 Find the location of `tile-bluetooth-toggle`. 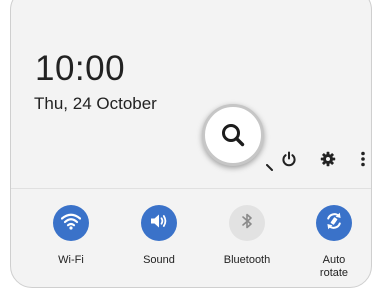

tile-bluetooth-toggle is located at coordinates (247, 223).